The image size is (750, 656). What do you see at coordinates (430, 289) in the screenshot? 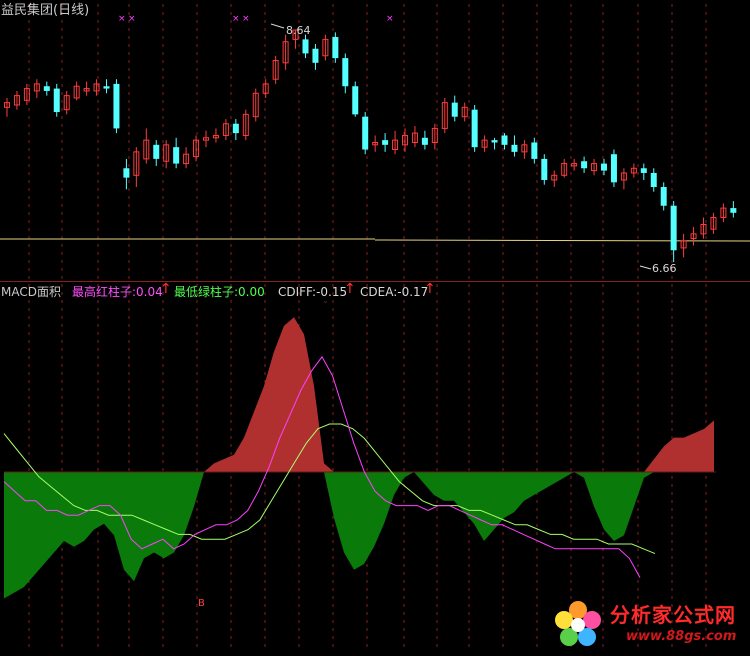
I see `cdea-arrow-icon: ↑` at bounding box center [430, 289].